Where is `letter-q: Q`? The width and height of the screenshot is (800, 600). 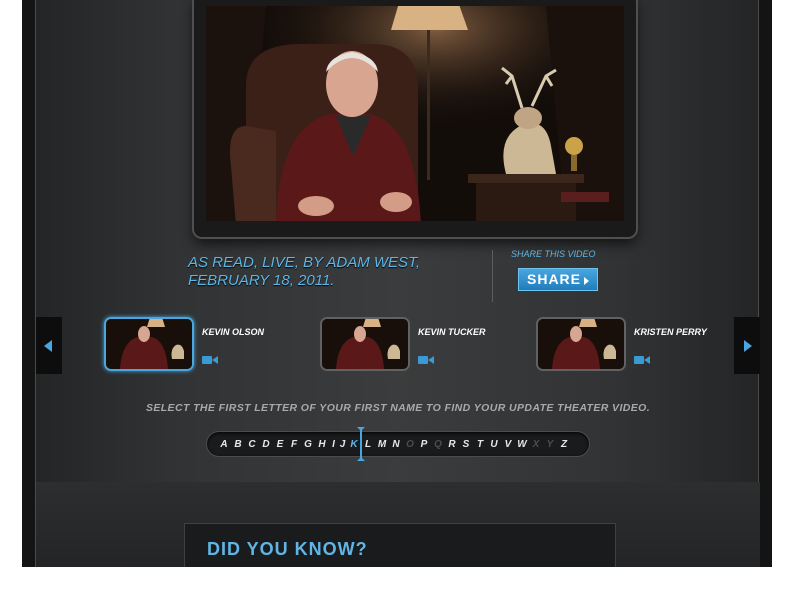 letter-q: Q is located at coordinates (438, 444).